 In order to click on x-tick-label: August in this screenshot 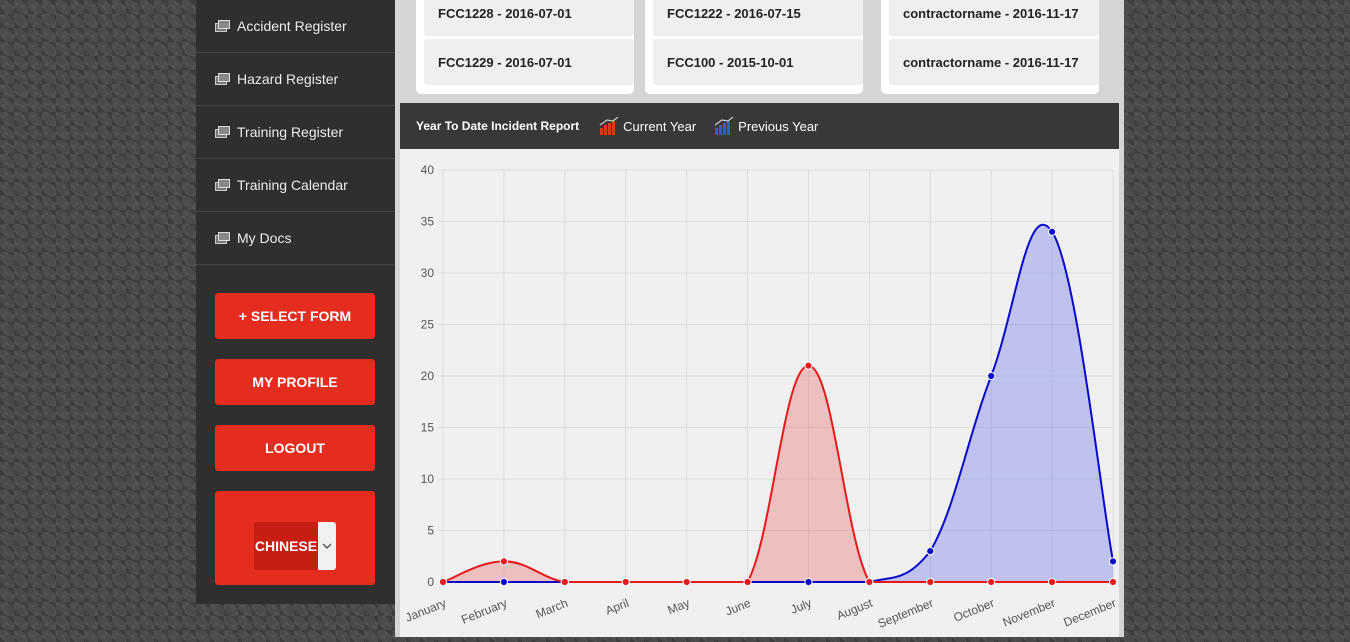, I will do `click(855, 609)`.